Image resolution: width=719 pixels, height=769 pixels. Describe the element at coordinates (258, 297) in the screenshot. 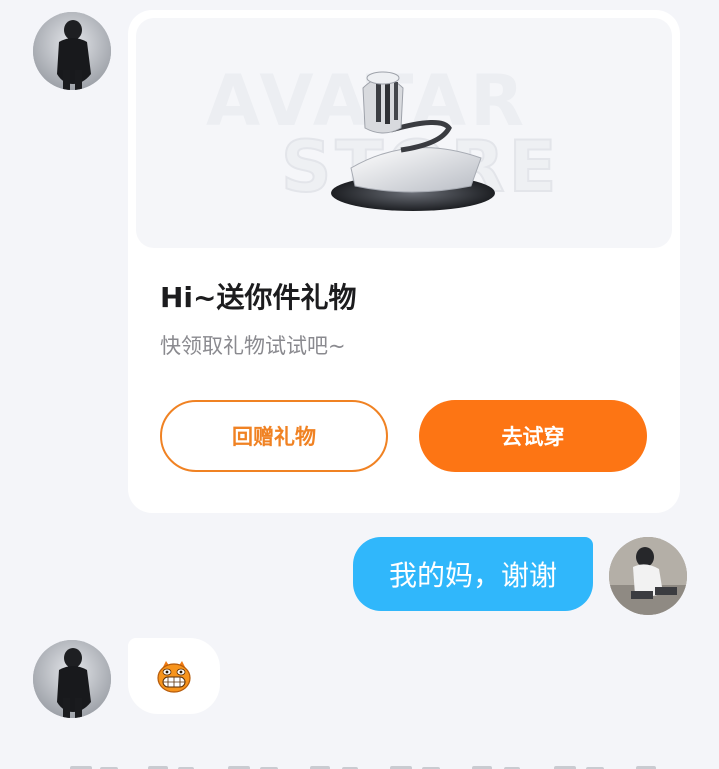

I see `gift-card-title: Hi~送你件礼物` at that location.